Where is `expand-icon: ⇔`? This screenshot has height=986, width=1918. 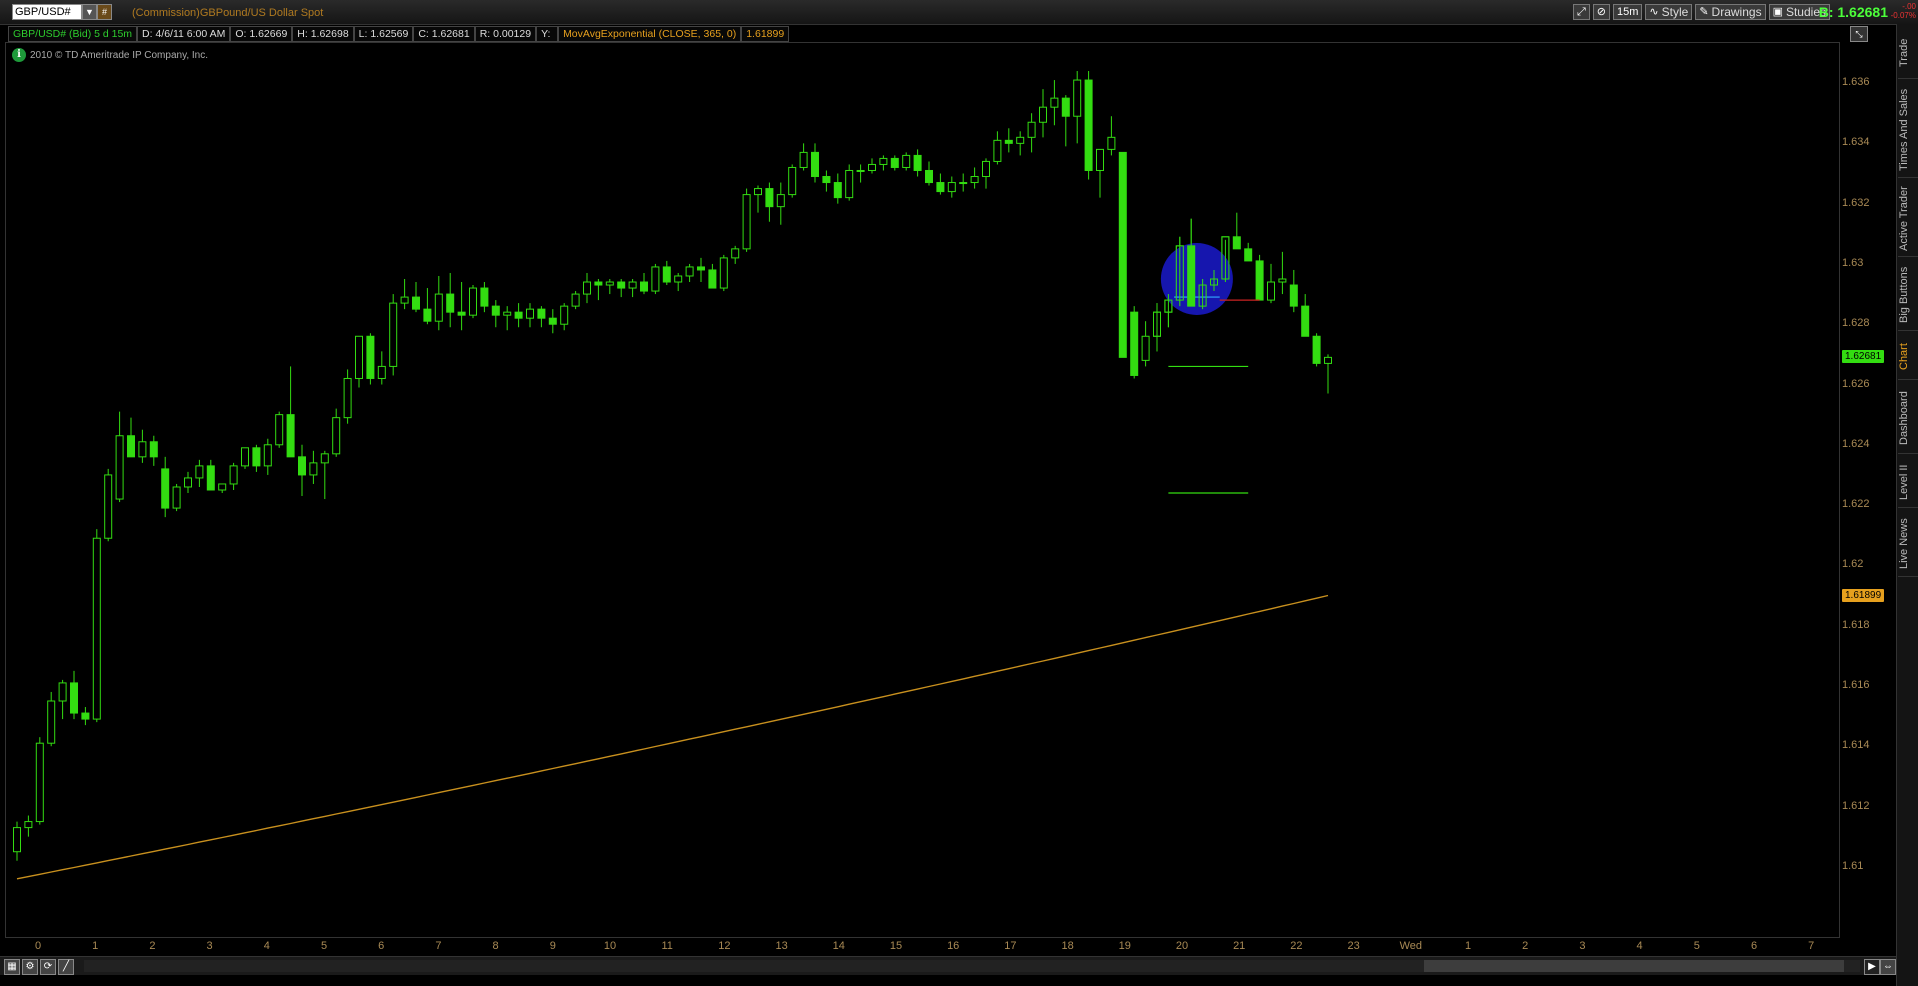 expand-icon: ⇔ is located at coordinates (1888, 967).